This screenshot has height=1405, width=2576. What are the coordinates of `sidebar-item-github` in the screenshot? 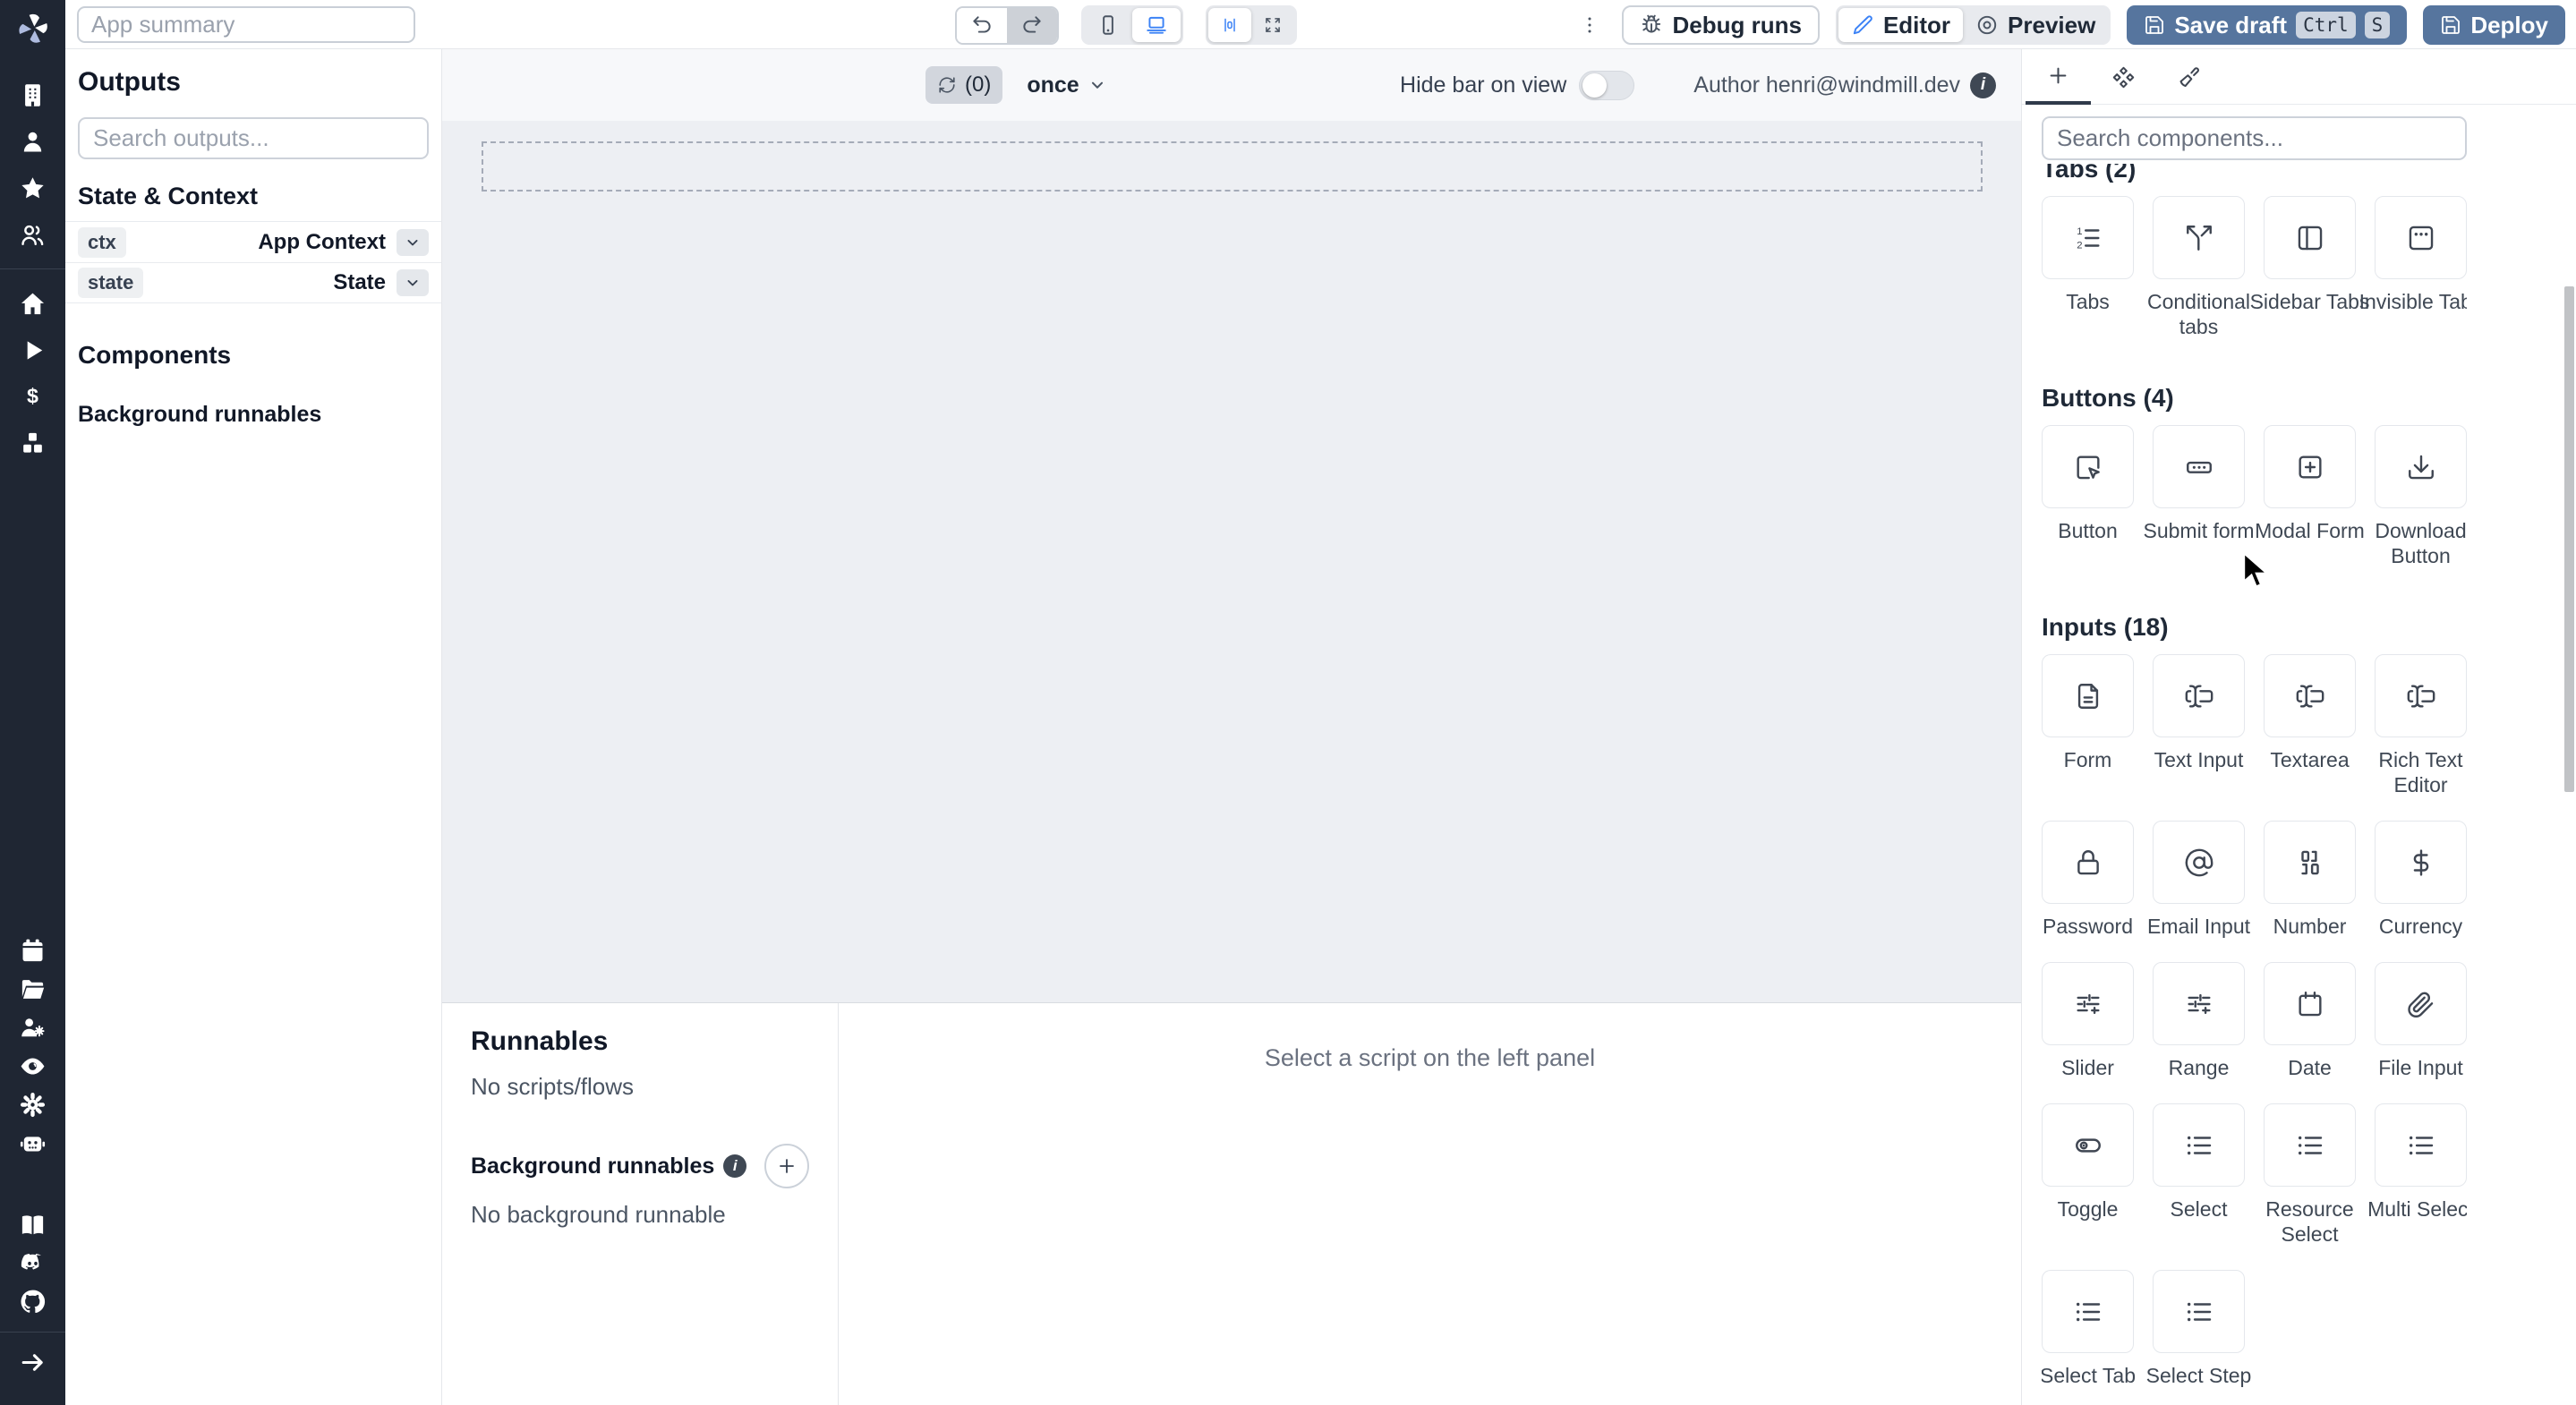 It's located at (32, 1301).